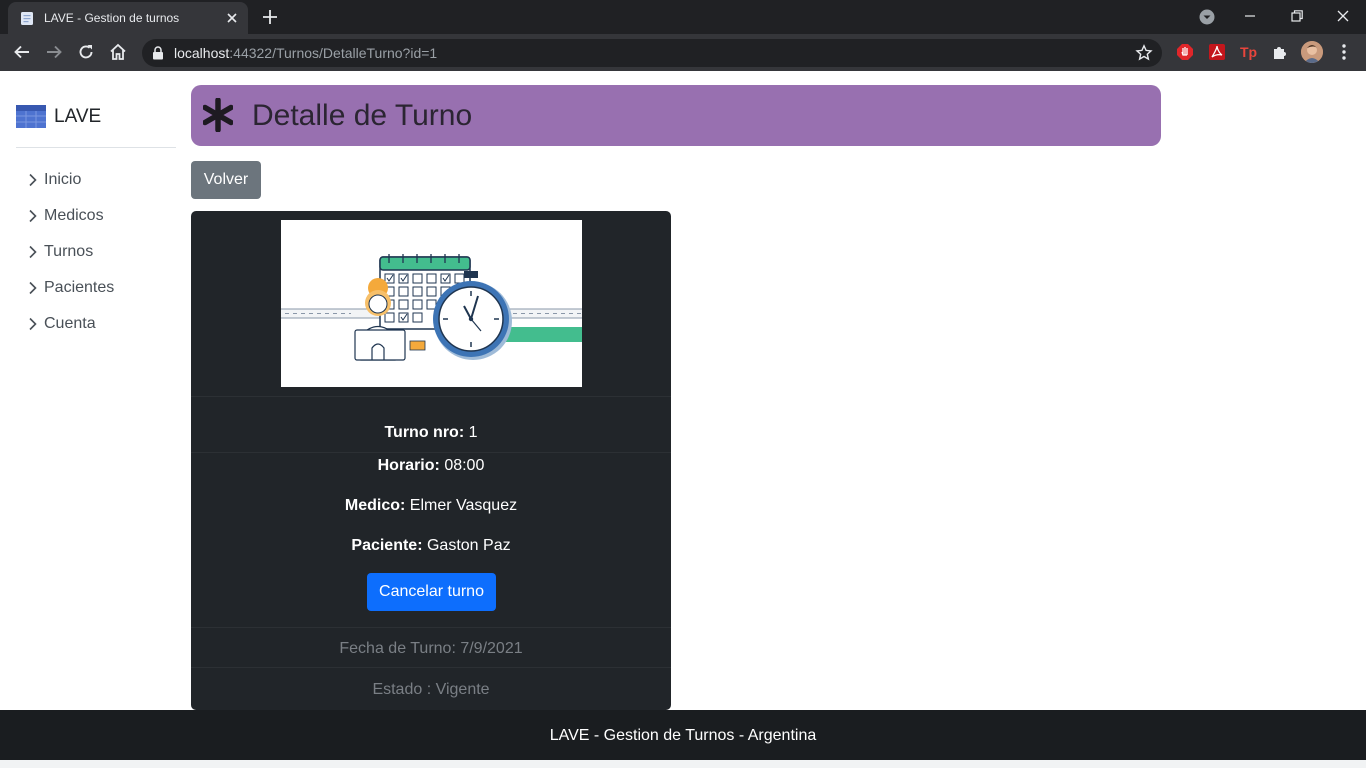 The width and height of the screenshot is (1366, 768). What do you see at coordinates (333, 53) in the screenshot?
I see `url-path: :44322/Turnos/DetalleTurno?id=1` at bounding box center [333, 53].